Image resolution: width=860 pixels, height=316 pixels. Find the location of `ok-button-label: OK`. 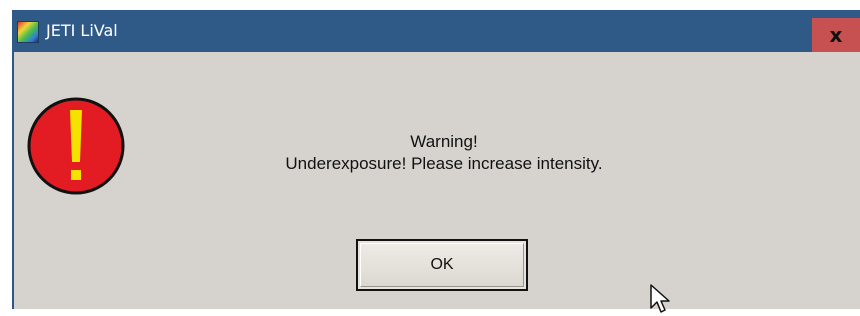

ok-button-label: OK is located at coordinates (442, 264).